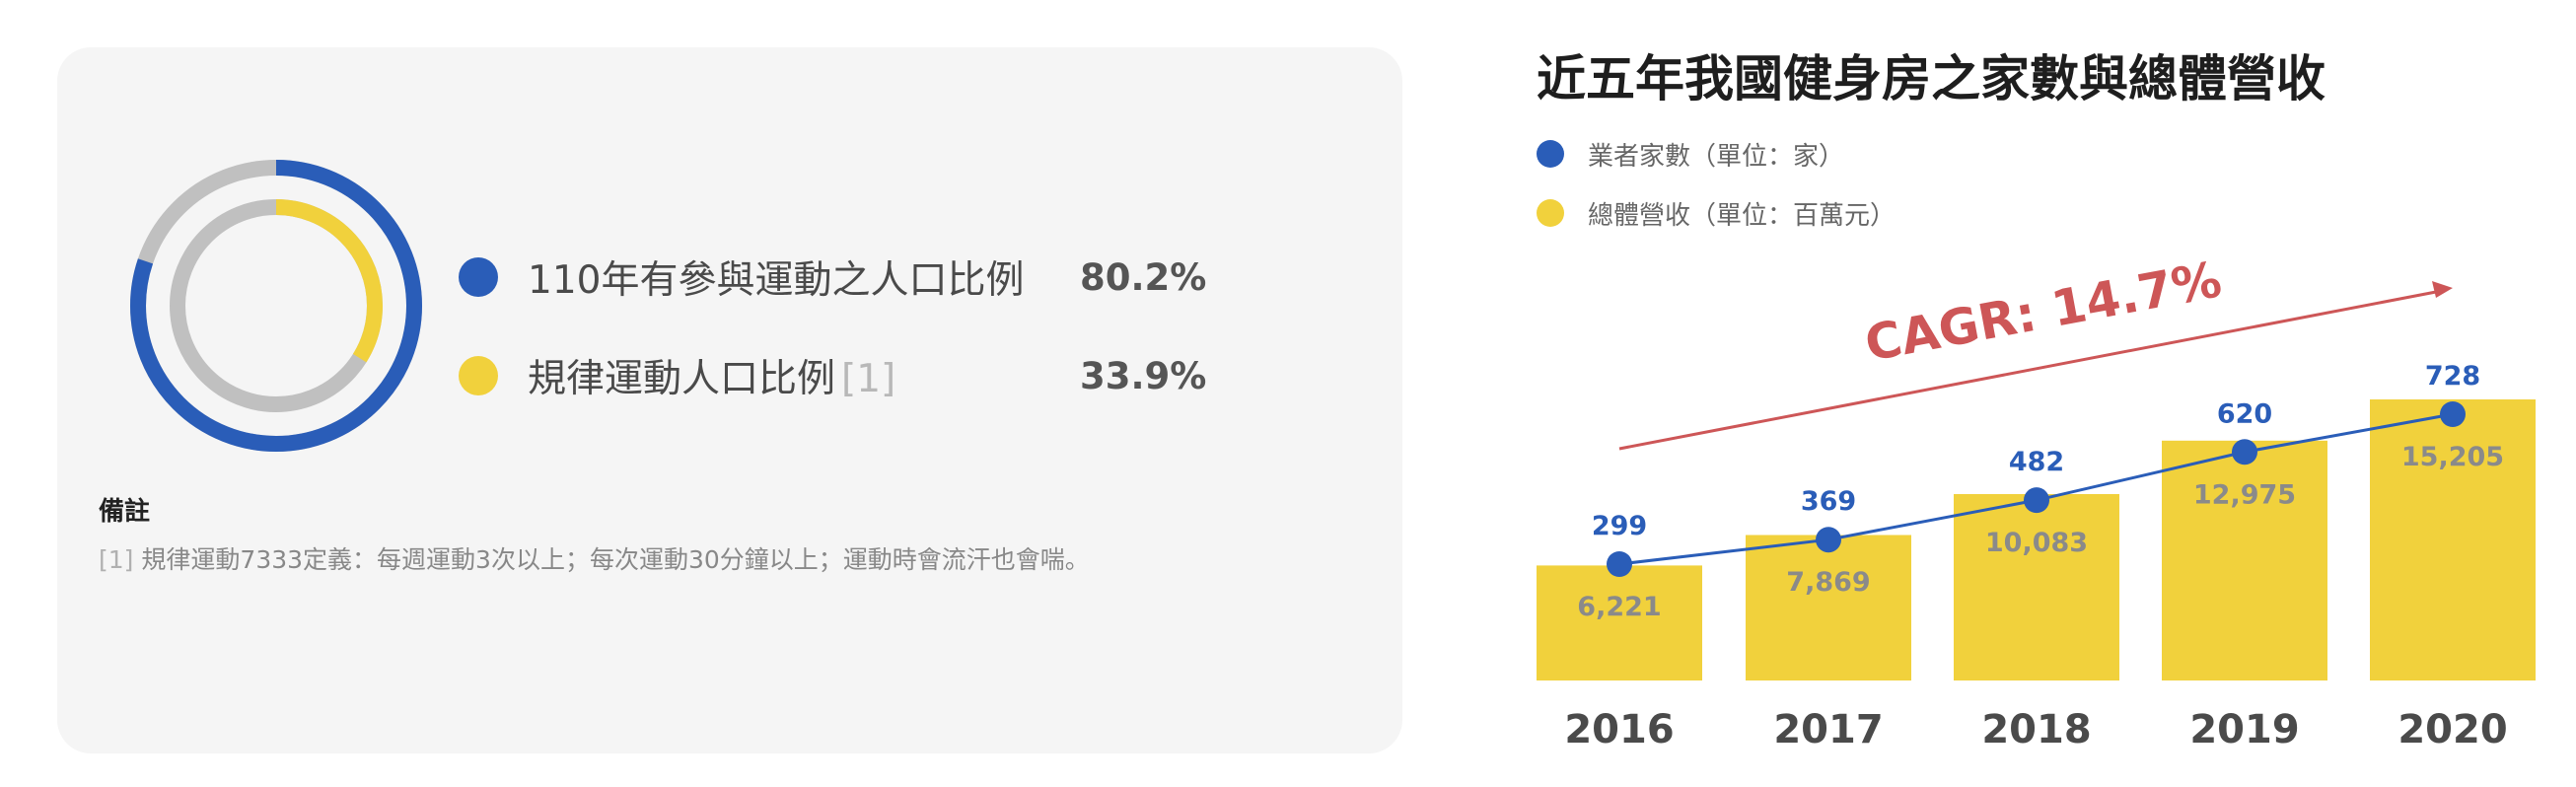 Image resolution: width=2576 pixels, height=787 pixels. What do you see at coordinates (1619, 526) in the screenshot?
I see `count-data-label: 299` at bounding box center [1619, 526].